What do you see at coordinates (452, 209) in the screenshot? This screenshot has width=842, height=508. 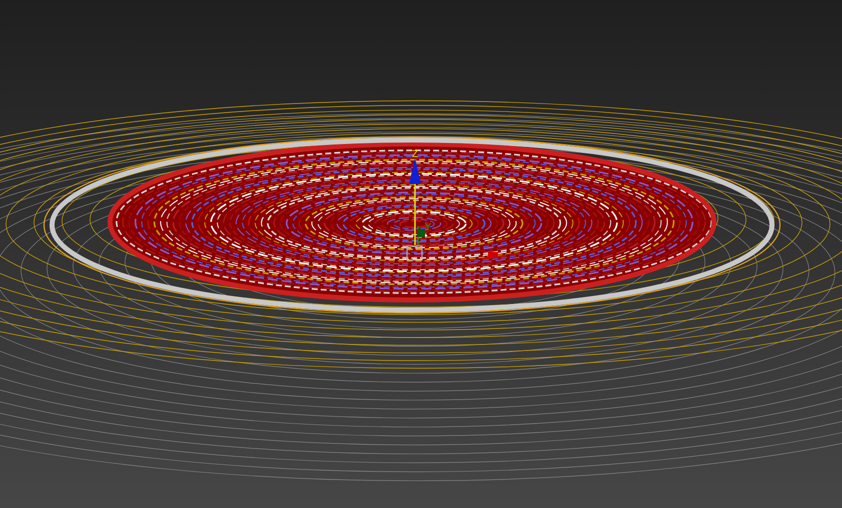 I see `transform-gizmo-drawing` at bounding box center [452, 209].